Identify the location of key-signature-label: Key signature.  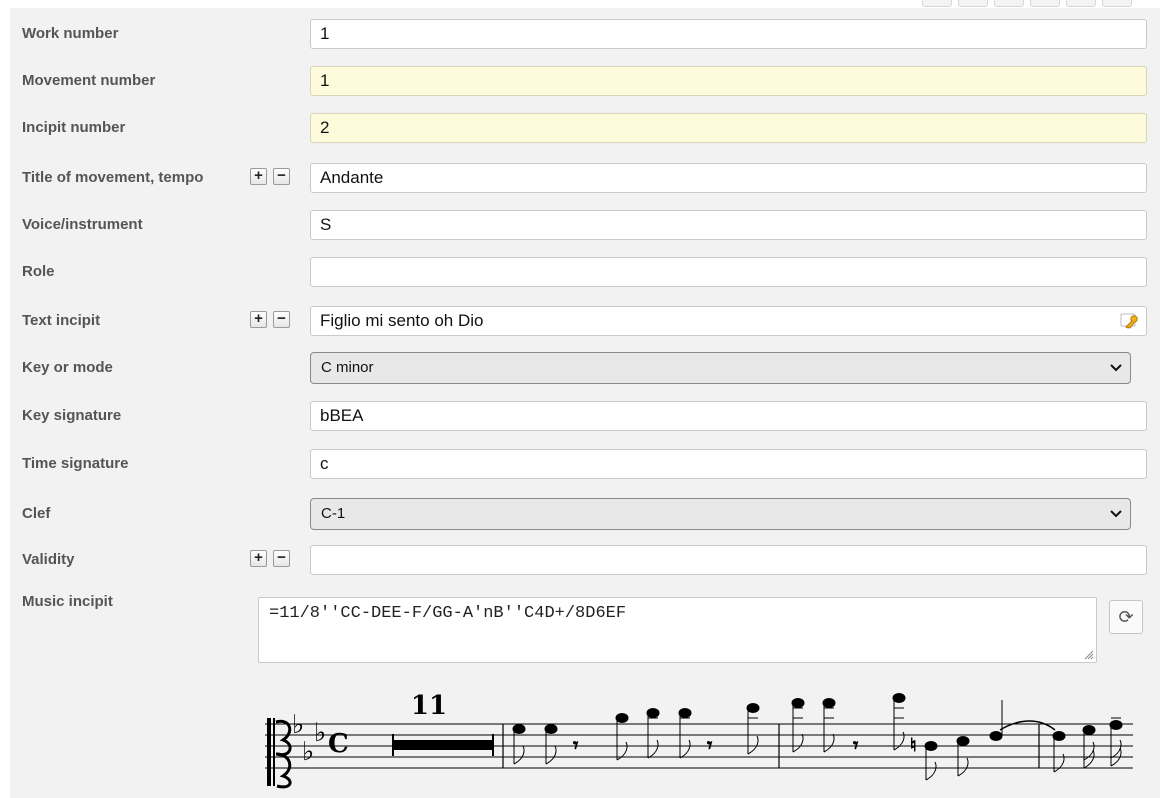
(72, 415).